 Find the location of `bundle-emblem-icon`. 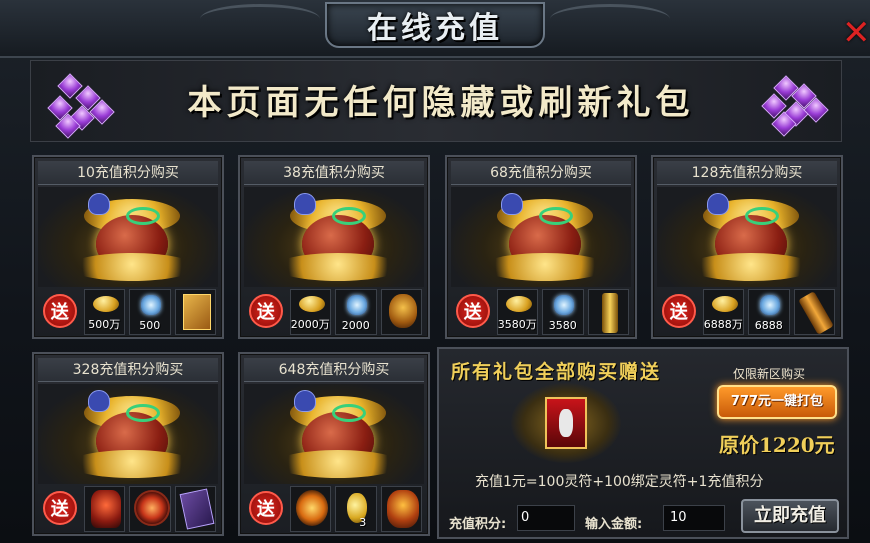

bundle-emblem-icon is located at coordinates (566, 423).